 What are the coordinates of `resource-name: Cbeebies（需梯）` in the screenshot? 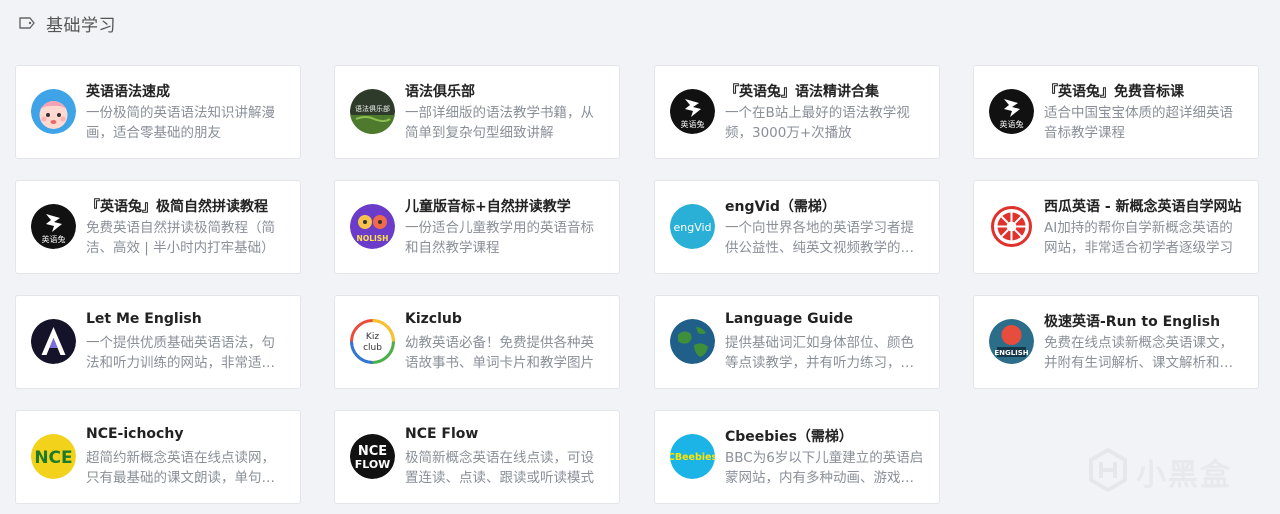 It's located at (789, 437).